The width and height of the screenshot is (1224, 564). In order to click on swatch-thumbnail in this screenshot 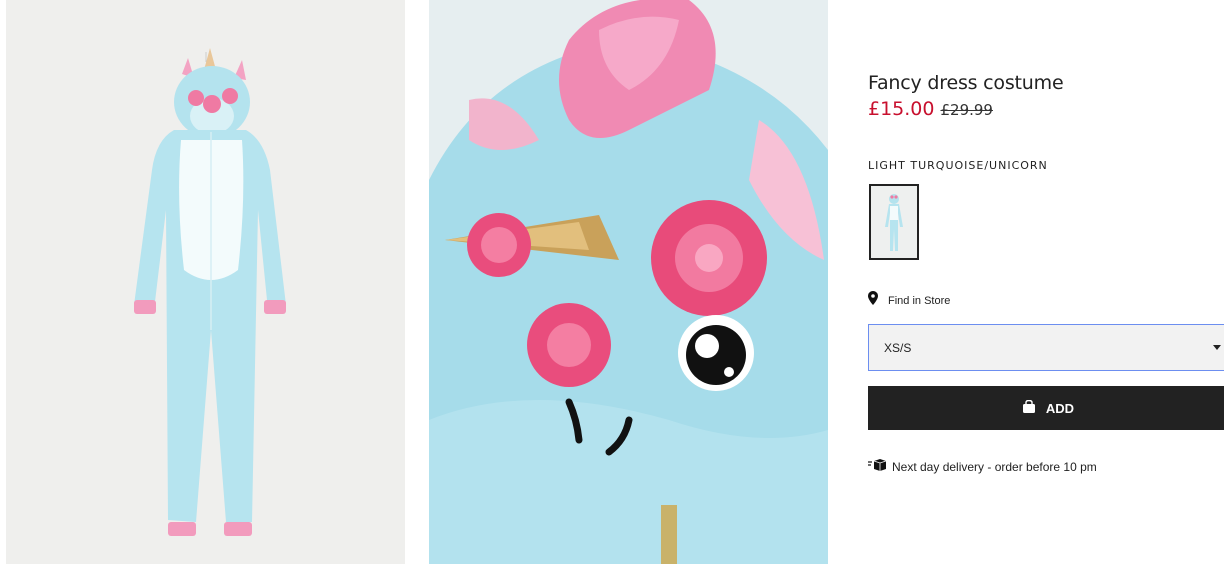, I will do `click(894, 222)`.